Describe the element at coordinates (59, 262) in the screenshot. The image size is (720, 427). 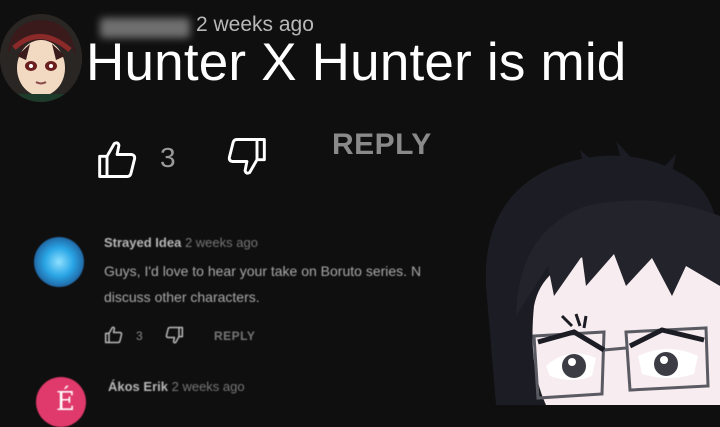
I see `reply-avatar` at that location.